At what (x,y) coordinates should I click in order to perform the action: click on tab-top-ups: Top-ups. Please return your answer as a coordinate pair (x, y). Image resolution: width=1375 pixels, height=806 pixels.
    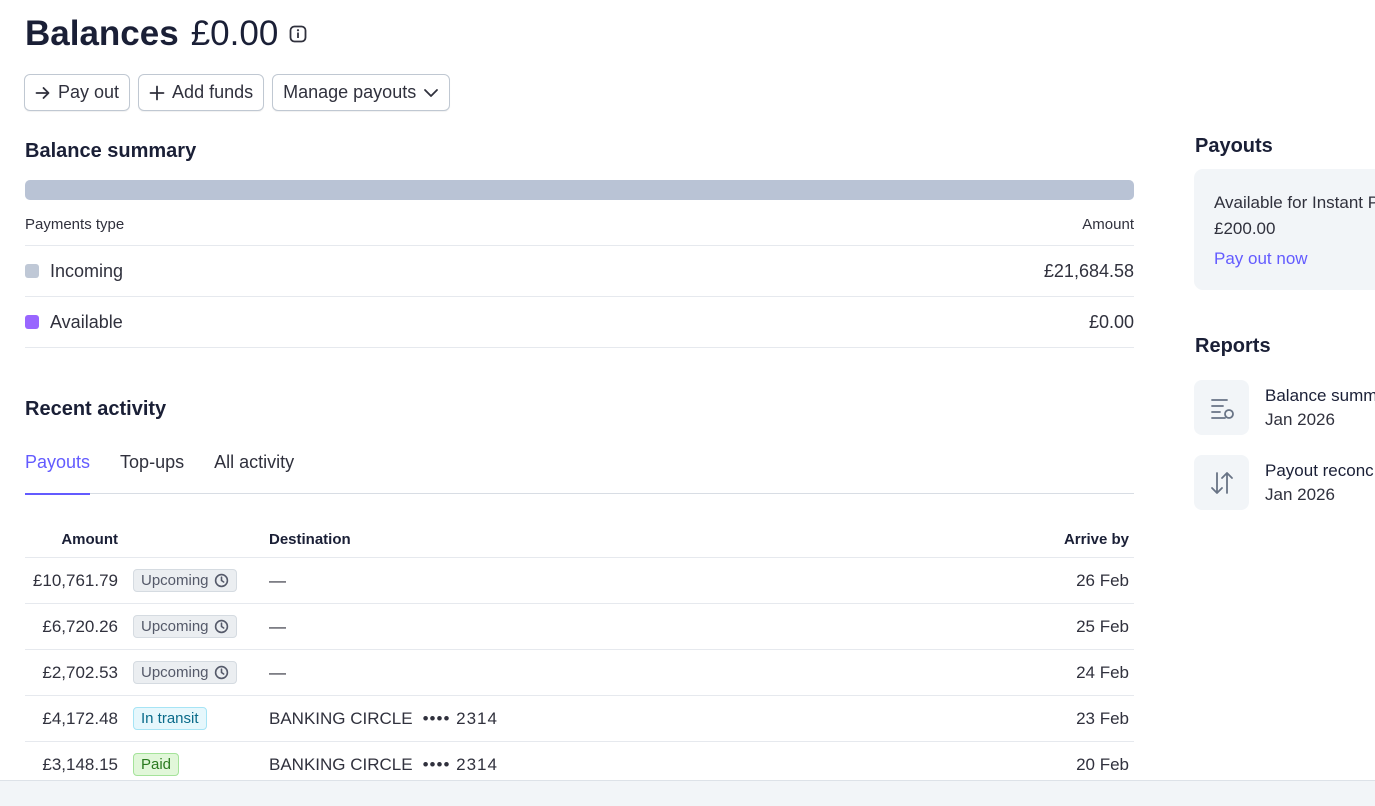
    Looking at the image, I should click on (152, 472).